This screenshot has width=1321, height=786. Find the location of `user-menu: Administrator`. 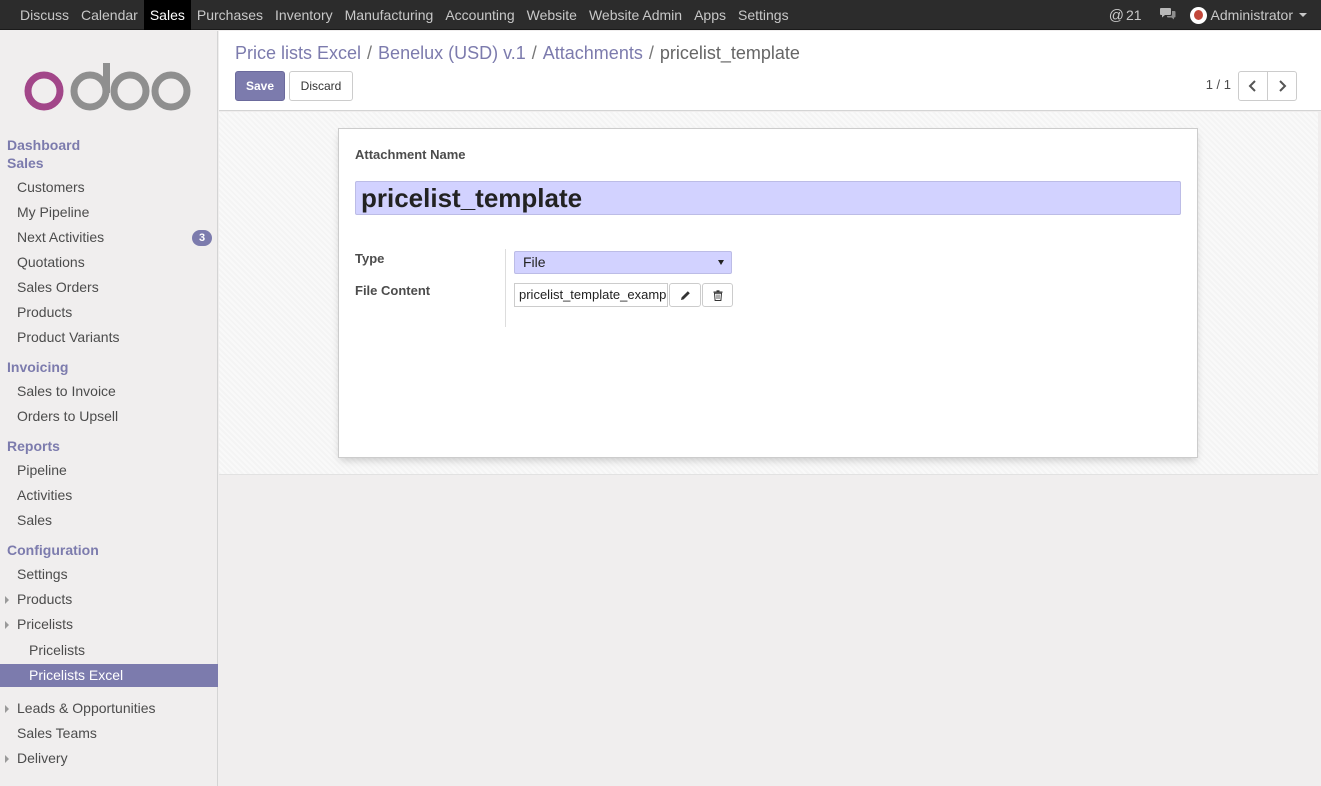

user-menu: Administrator is located at coordinates (1248, 15).